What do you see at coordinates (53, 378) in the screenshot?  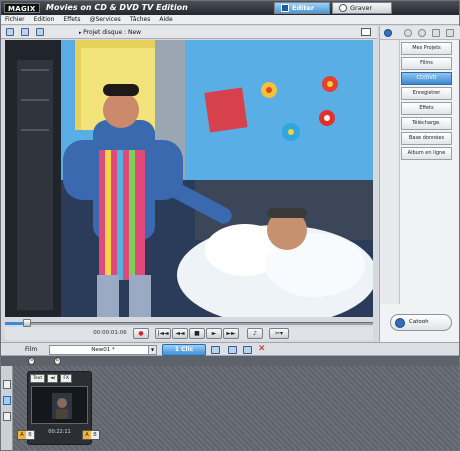 I see `clip-audio-button: ◄)` at bounding box center [53, 378].